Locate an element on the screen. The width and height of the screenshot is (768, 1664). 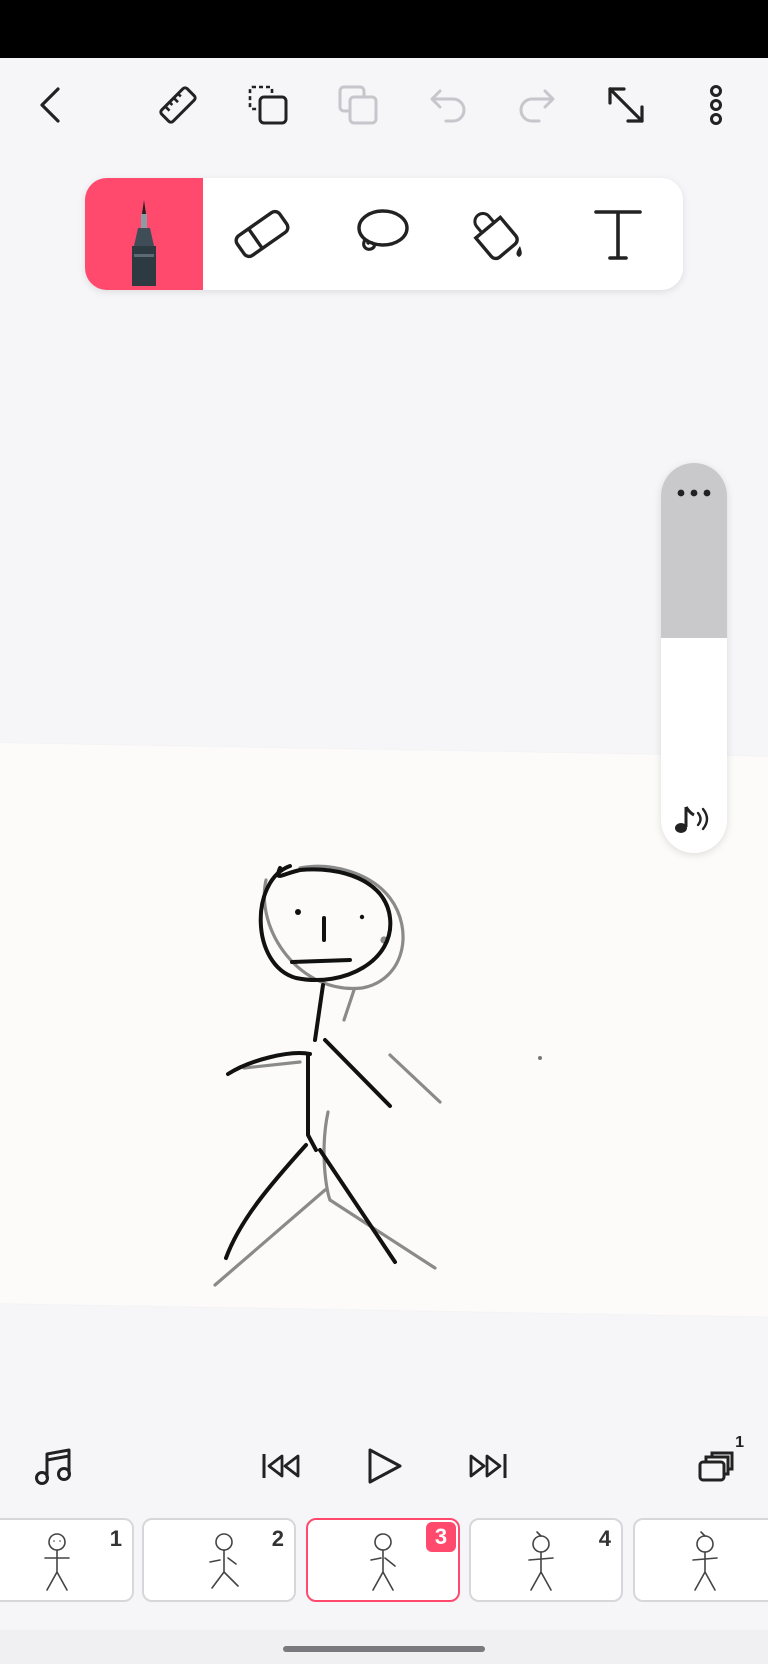
redo-icon is located at coordinates (537, 106).